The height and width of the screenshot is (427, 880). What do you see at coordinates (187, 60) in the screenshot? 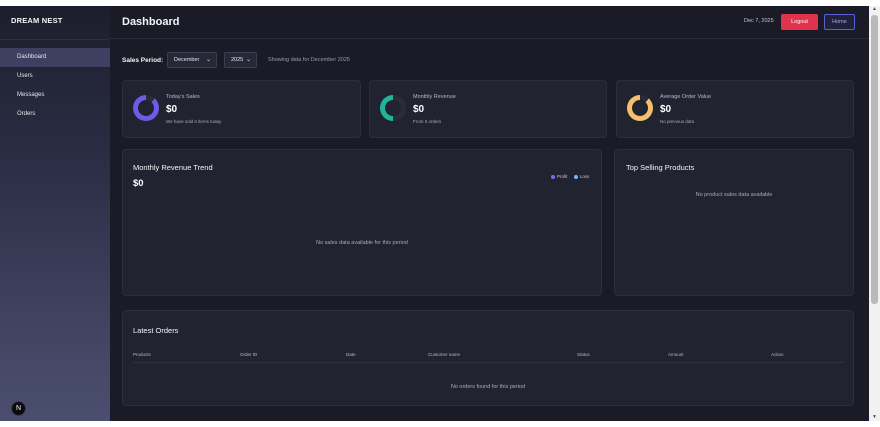
I see `month-select-value: December` at bounding box center [187, 60].